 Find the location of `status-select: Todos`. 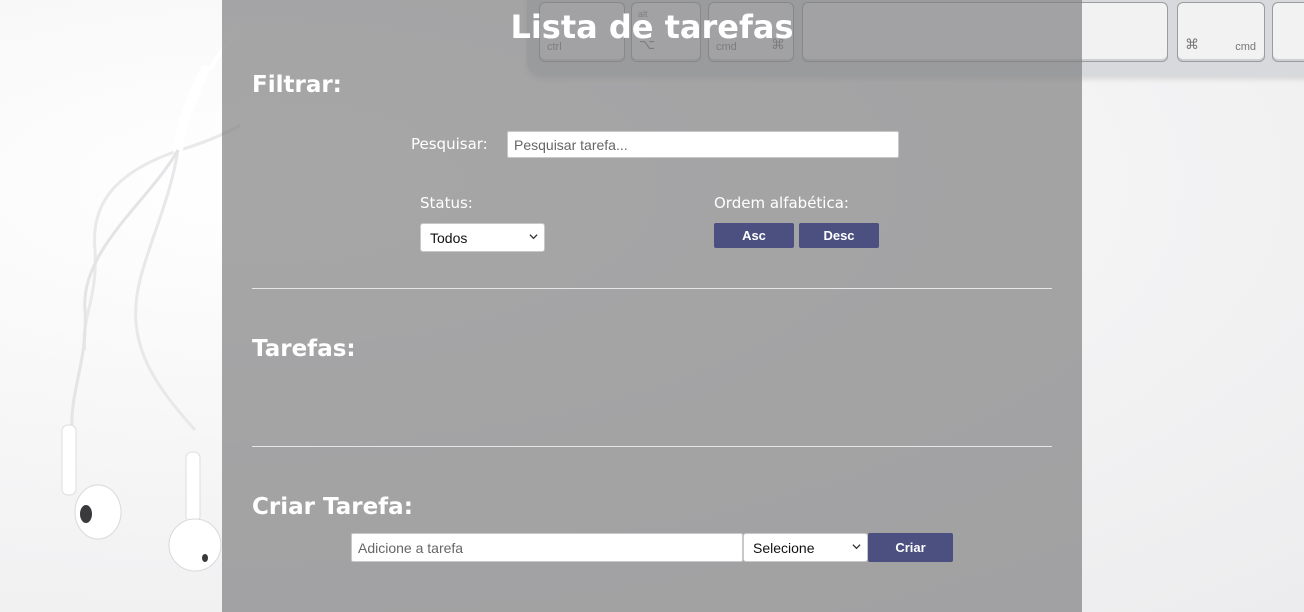

status-select: Todos is located at coordinates (482, 237).